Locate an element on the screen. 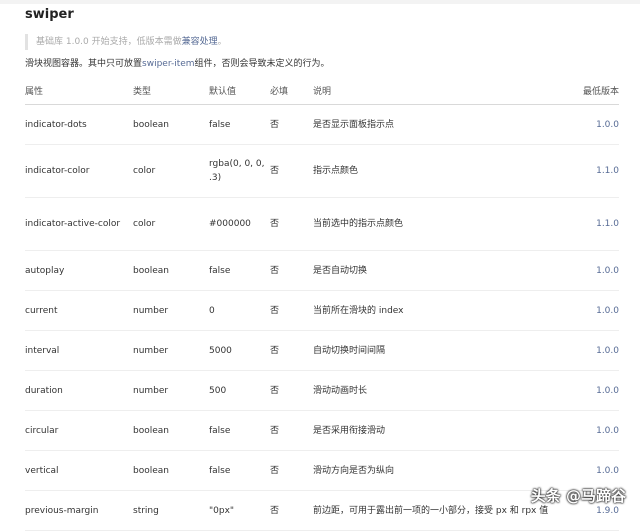 This screenshot has width=640, height=531. description-cell-text: 是否自动切换 is located at coordinates (340, 270).